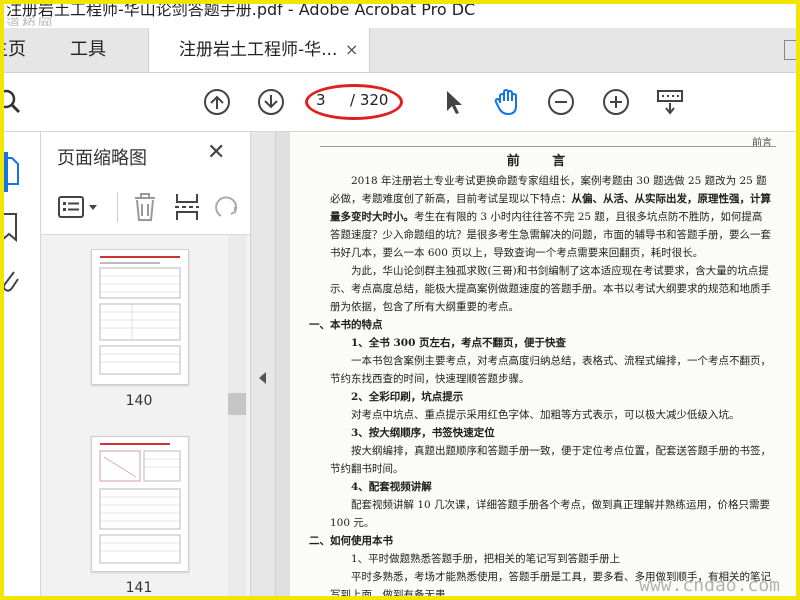  I want to click on panel-close-button: ✕, so click(216, 152).